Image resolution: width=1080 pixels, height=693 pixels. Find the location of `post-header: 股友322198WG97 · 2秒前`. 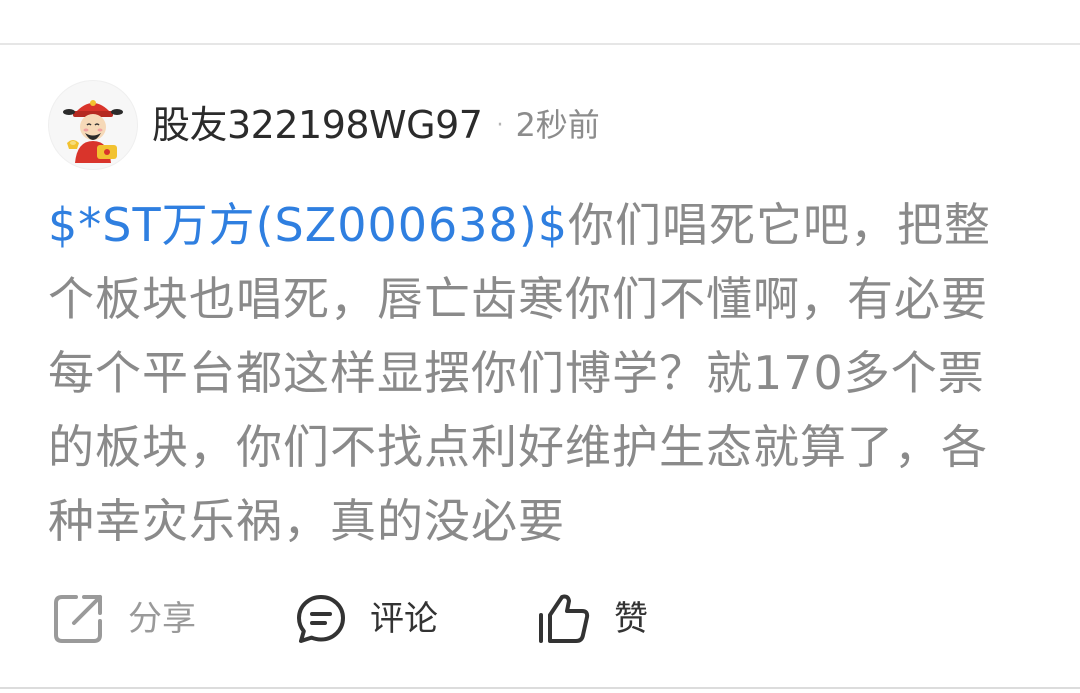

post-header: 股友322198WG97 · 2秒前 is located at coordinates (324, 125).